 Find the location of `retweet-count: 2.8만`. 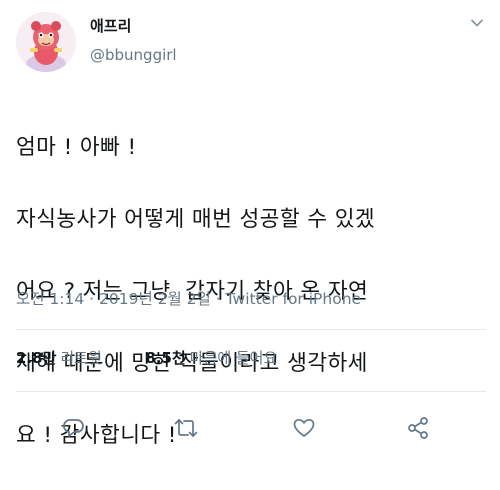

retweet-count: 2.8만 is located at coordinates (36, 358).